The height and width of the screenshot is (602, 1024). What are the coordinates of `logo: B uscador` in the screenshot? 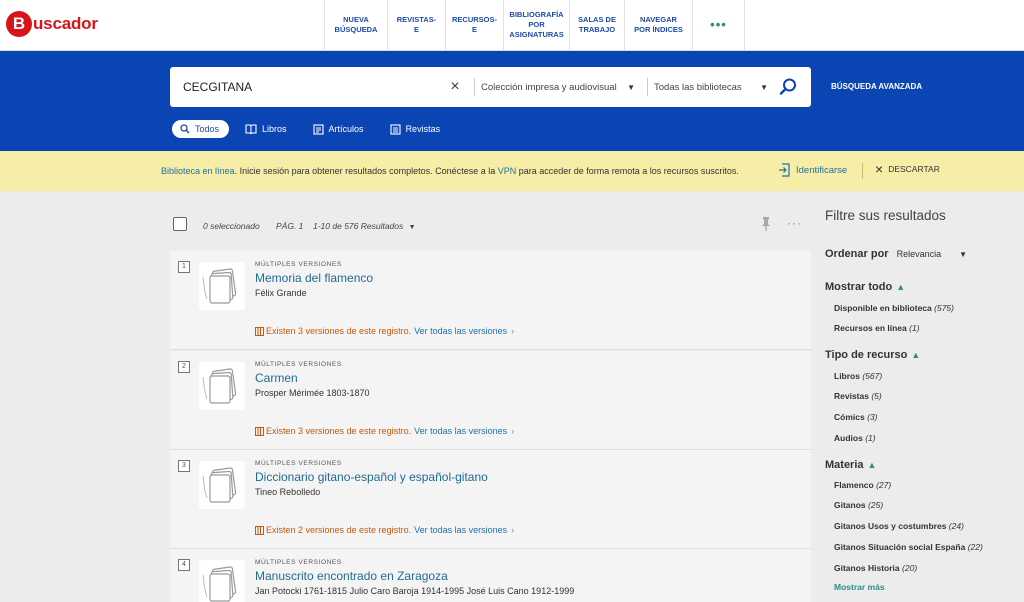 It's located at (52, 24).